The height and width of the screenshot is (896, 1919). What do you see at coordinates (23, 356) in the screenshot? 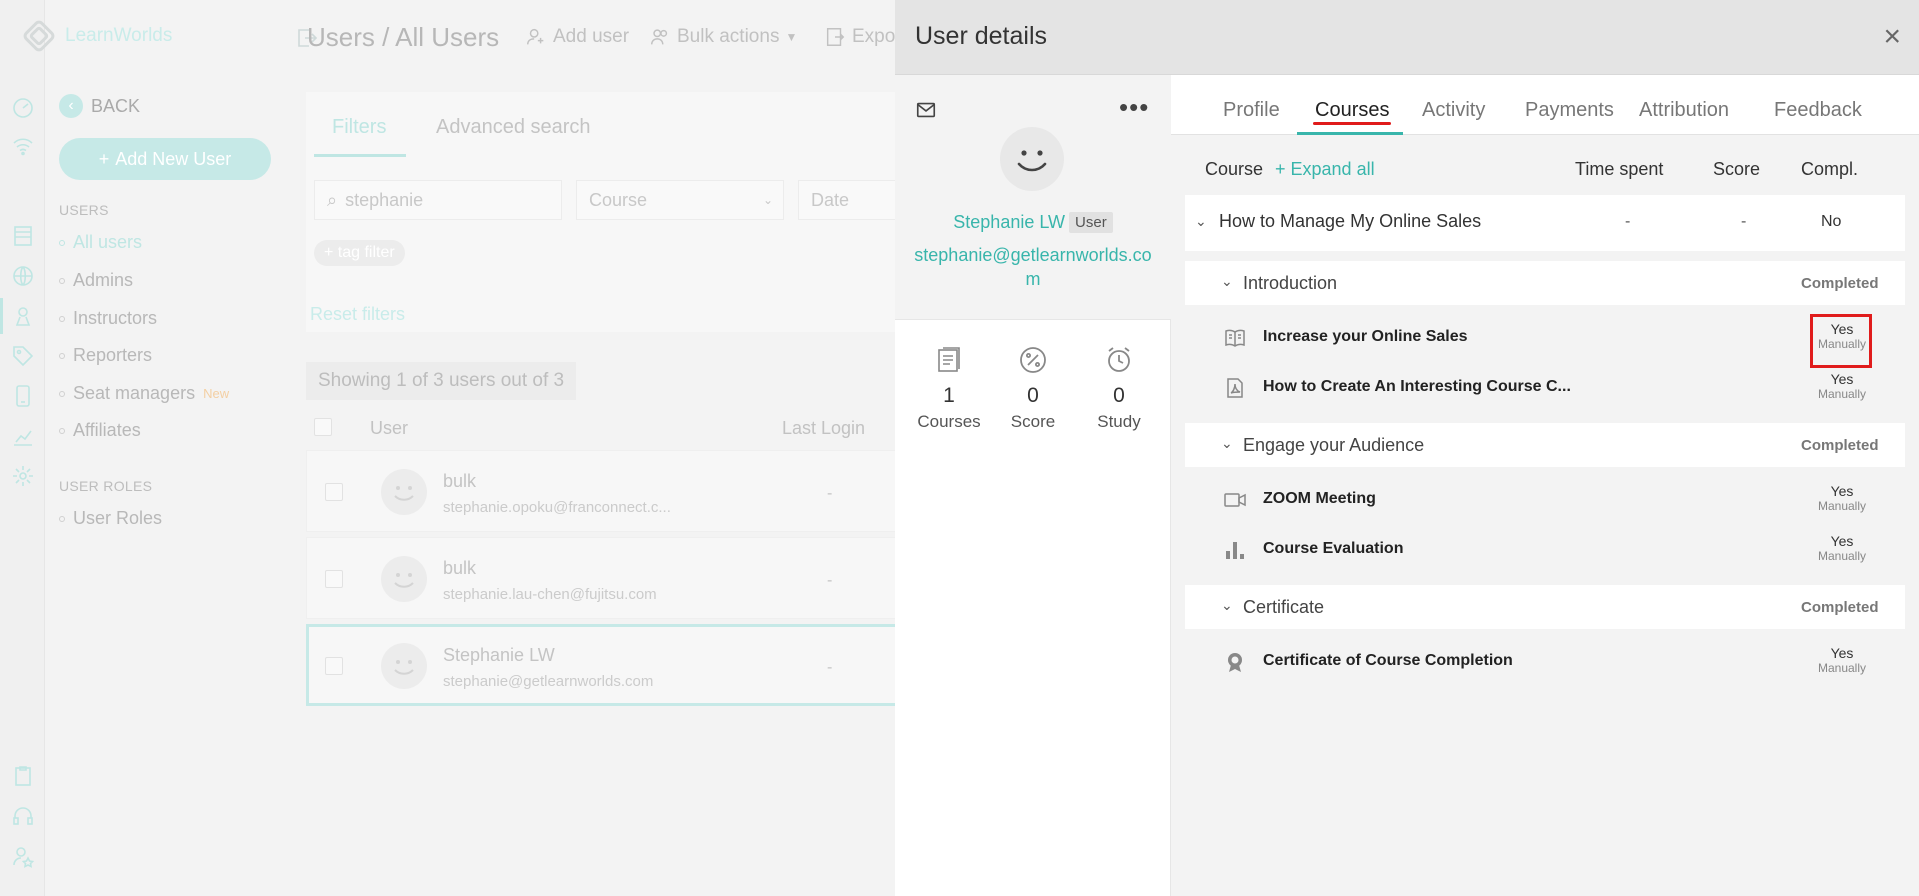
I see `tag-icon` at bounding box center [23, 356].